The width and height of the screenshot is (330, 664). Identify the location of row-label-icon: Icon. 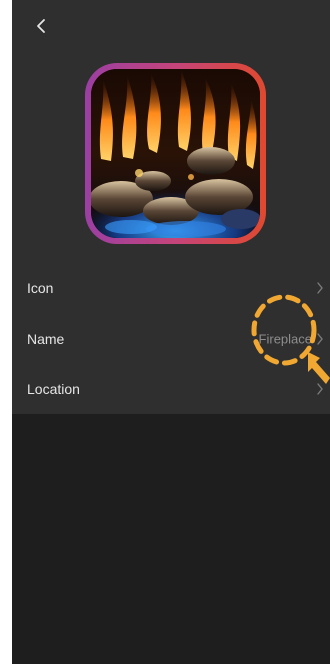
(40, 288).